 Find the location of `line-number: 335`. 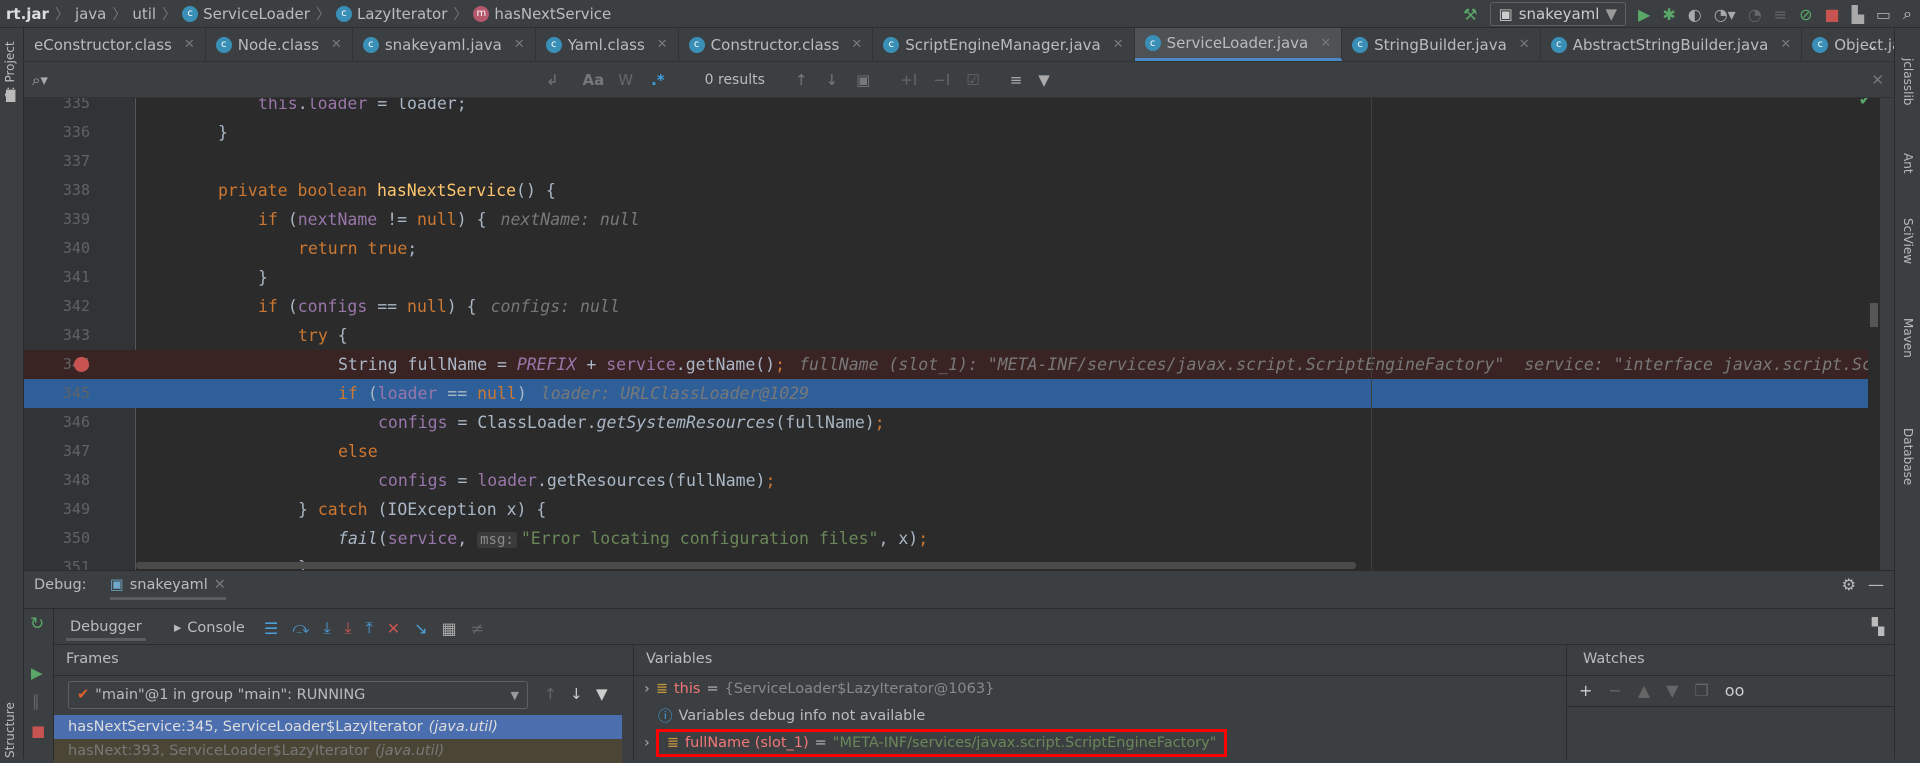

line-number: 335 is located at coordinates (72, 108).